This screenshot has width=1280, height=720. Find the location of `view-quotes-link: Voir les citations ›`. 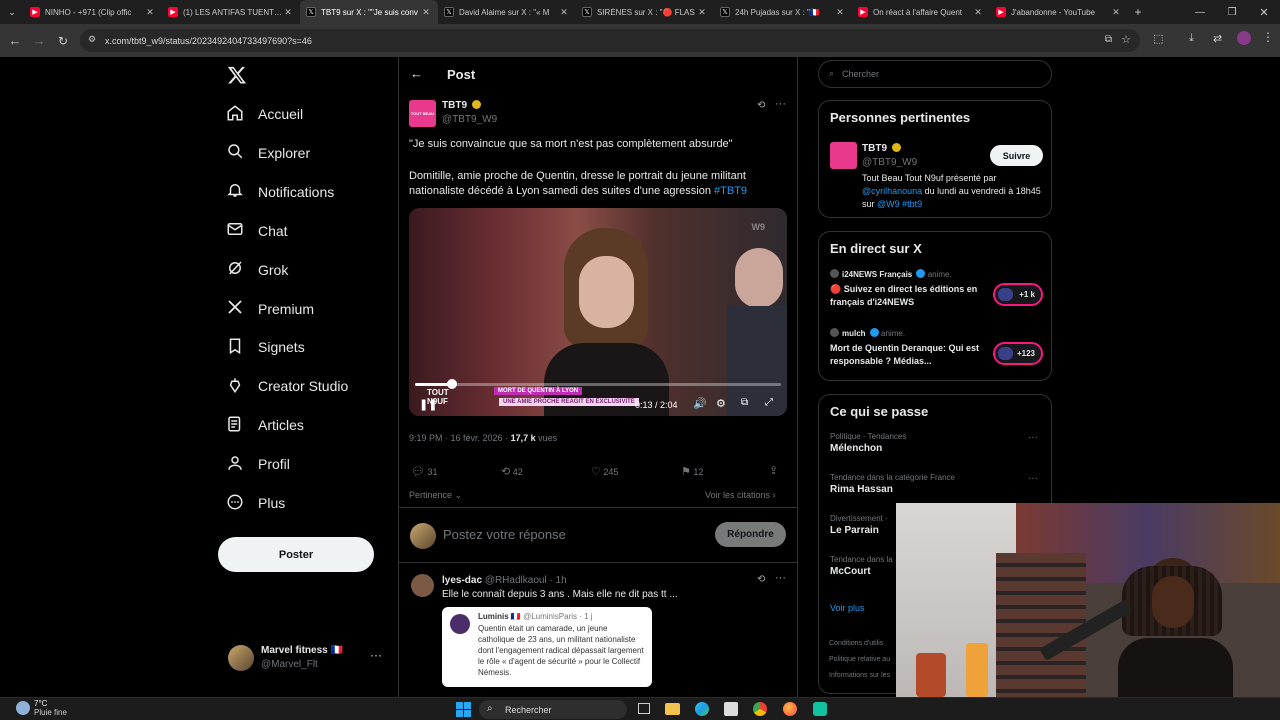

view-quotes-link: Voir les citations › is located at coordinates (740, 495).